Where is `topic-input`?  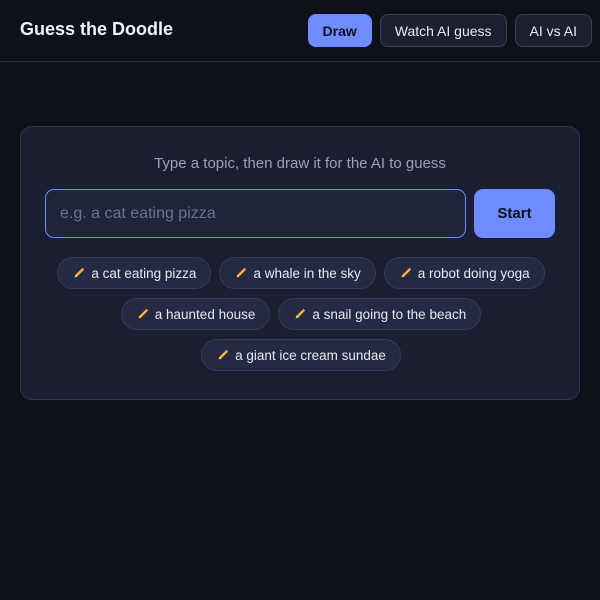 topic-input is located at coordinates (255, 213).